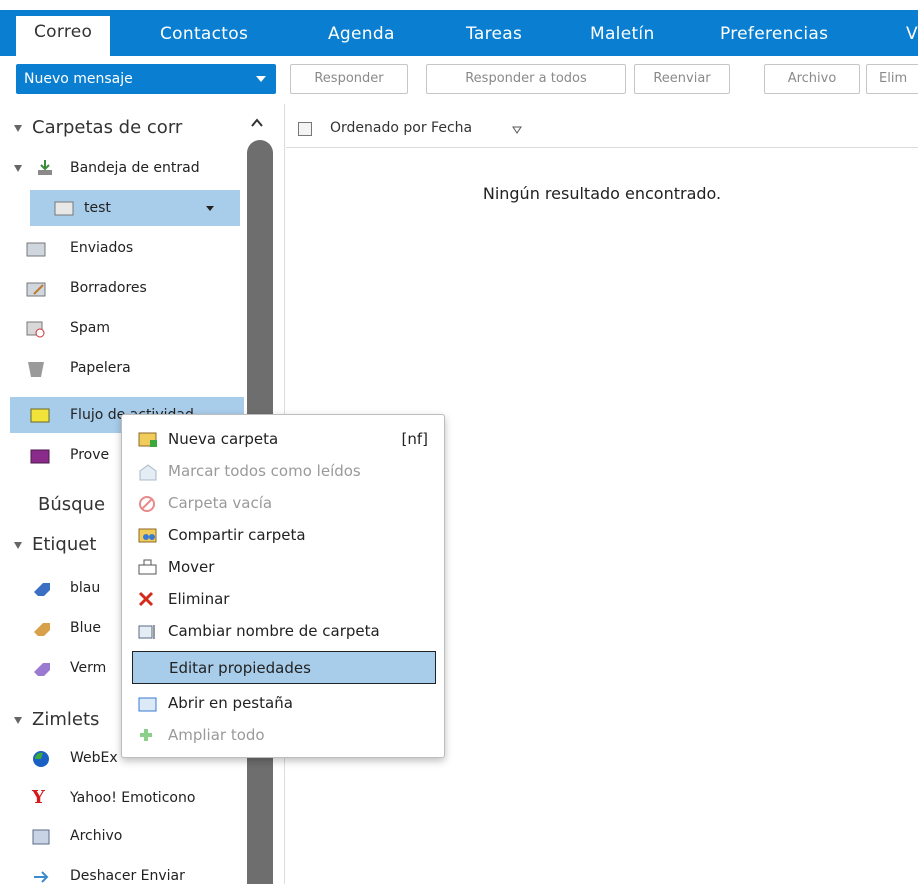 The width and height of the screenshot is (918, 884). I want to click on delete-x-icon, so click(146, 599).